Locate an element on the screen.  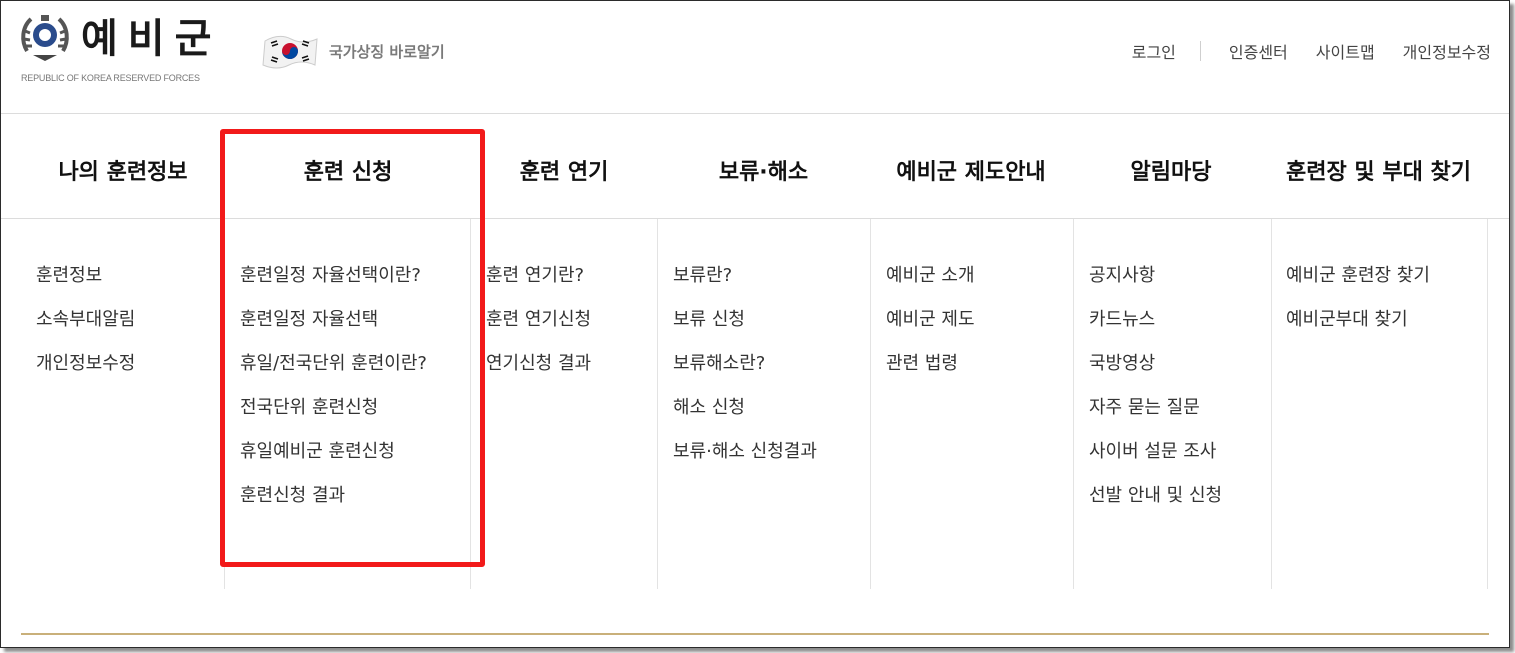
submenu-link: 훈련 연기신청 is located at coordinates (538, 318).